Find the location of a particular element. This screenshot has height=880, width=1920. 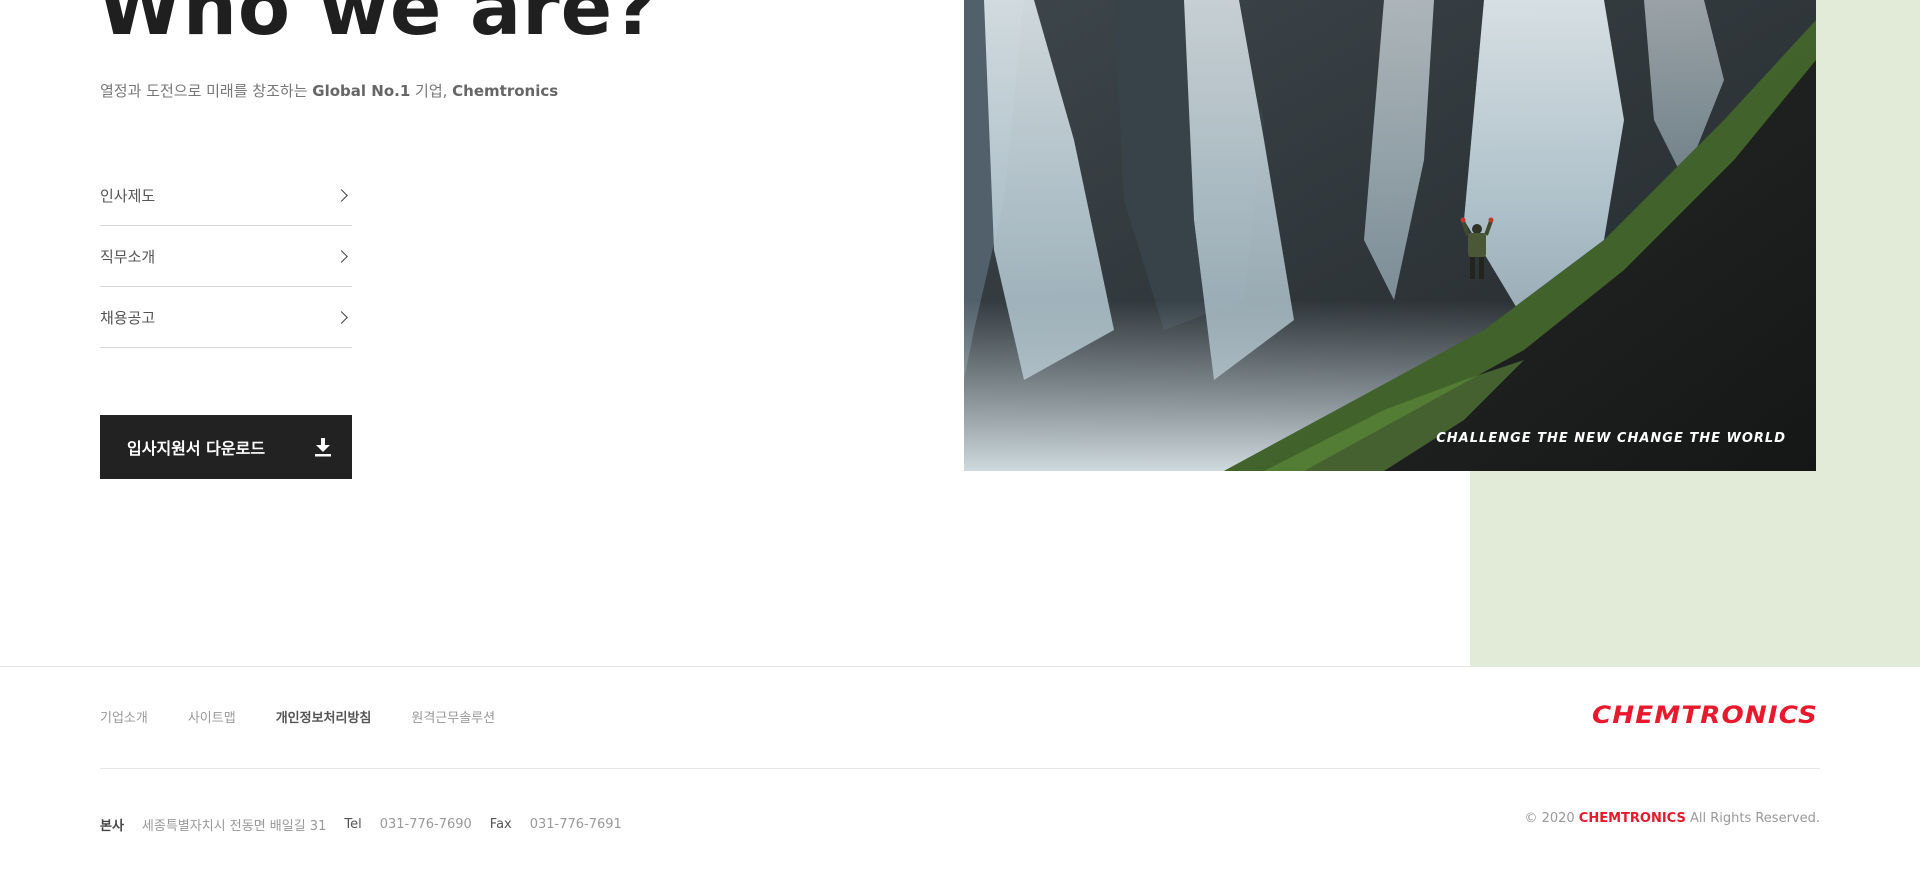

menu-item-label: 직무소개 is located at coordinates (128, 256).